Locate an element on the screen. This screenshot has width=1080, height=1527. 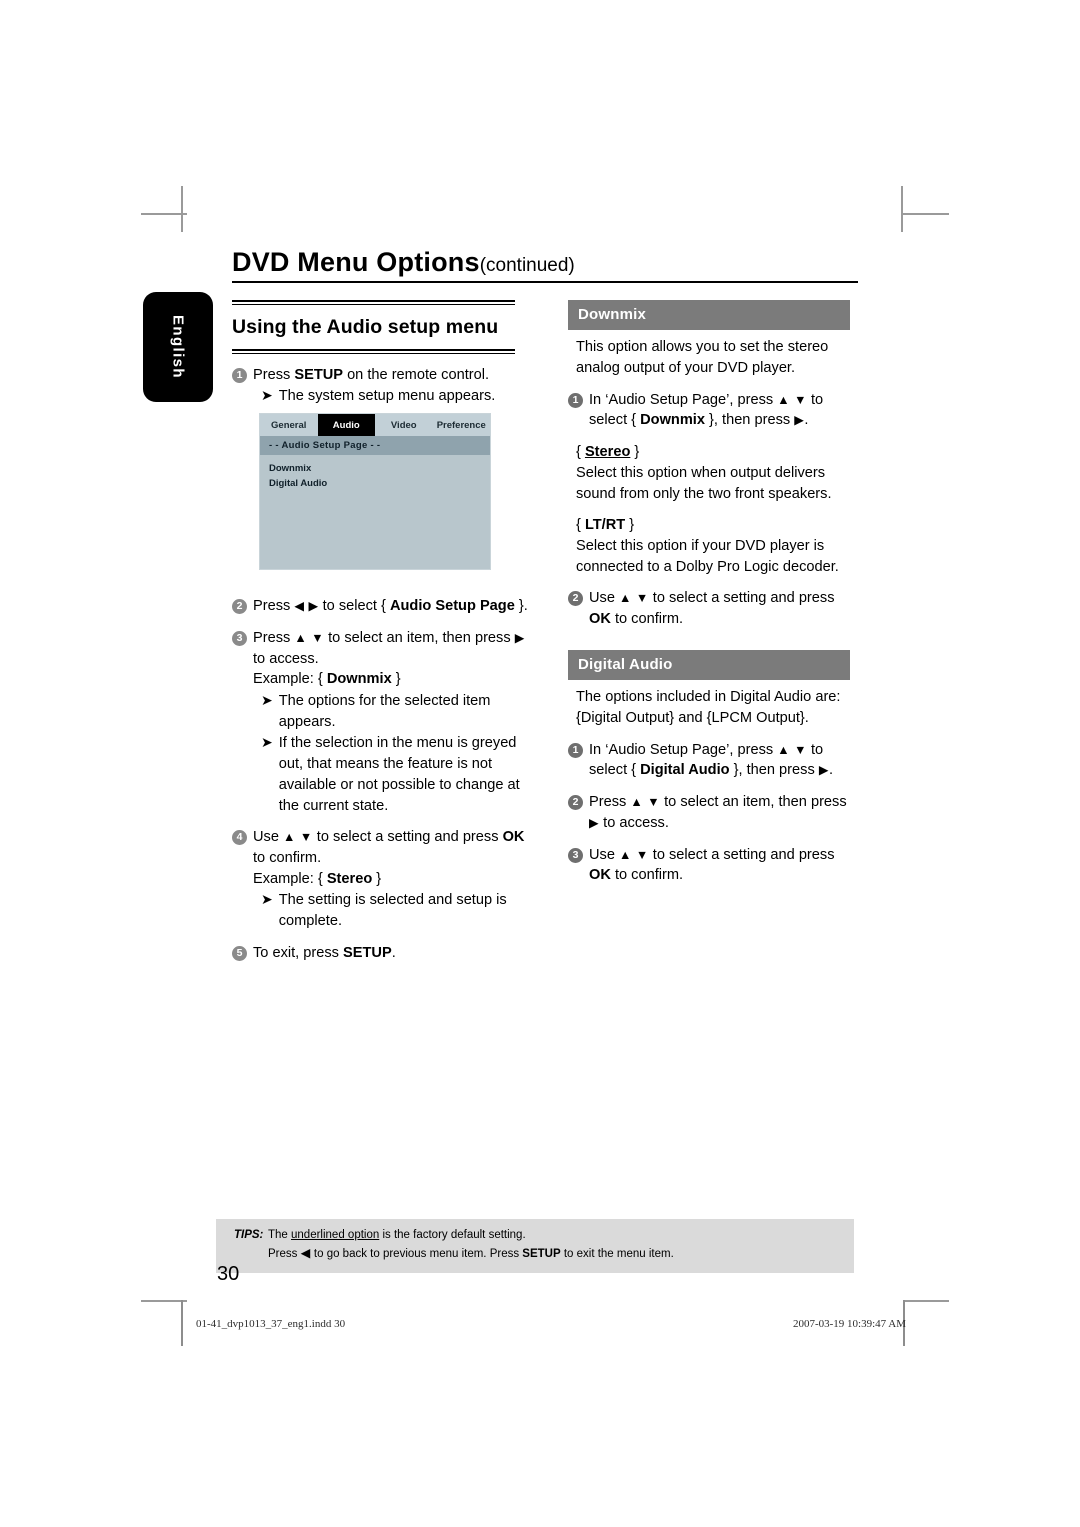
language-tab: English is located at coordinates (178, 347).